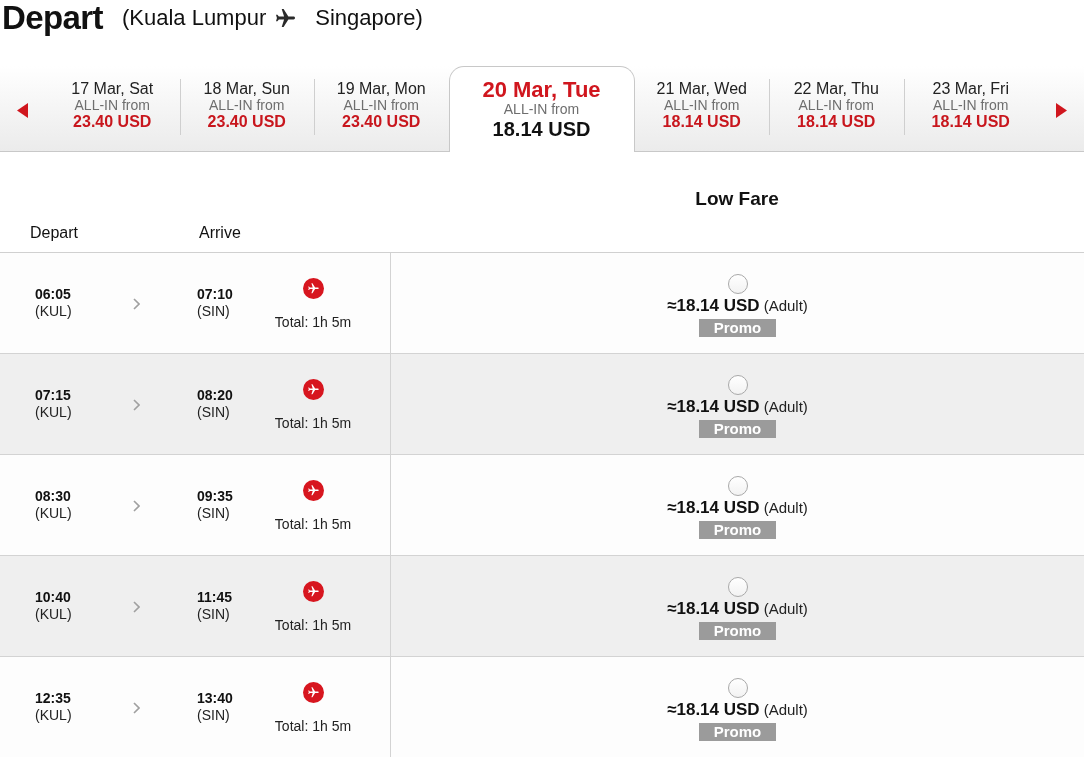 The width and height of the screenshot is (1084, 757). What do you see at coordinates (737, 199) in the screenshot?
I see `fare-class-heading: Low Fare` at bounding box center [737, 199].